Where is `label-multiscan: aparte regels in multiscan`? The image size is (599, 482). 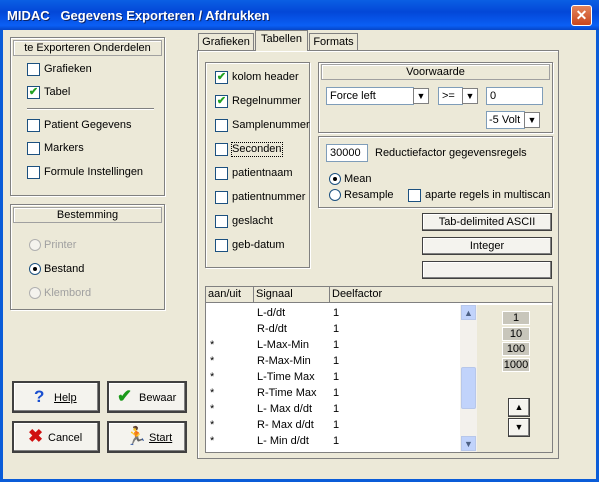 label-multiscan: aparte regels in multiscan is located at coordinates (488, 195).